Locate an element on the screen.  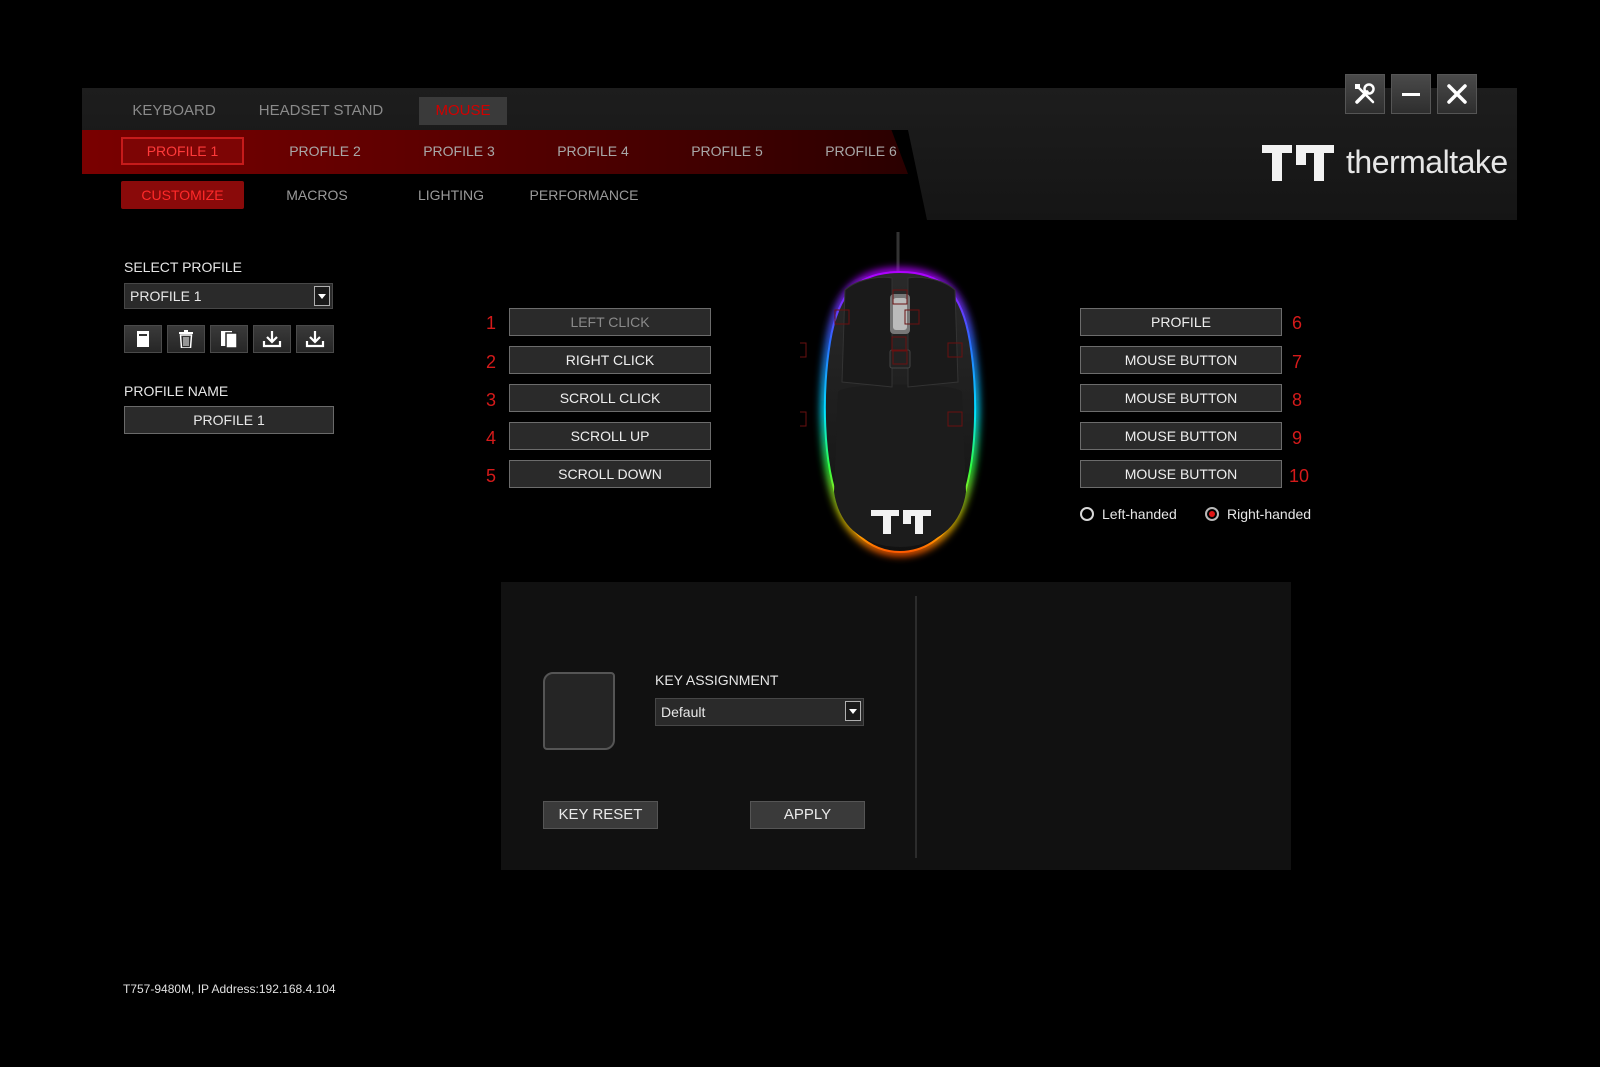
minimize-icon is located at coordinates (1411, 94).